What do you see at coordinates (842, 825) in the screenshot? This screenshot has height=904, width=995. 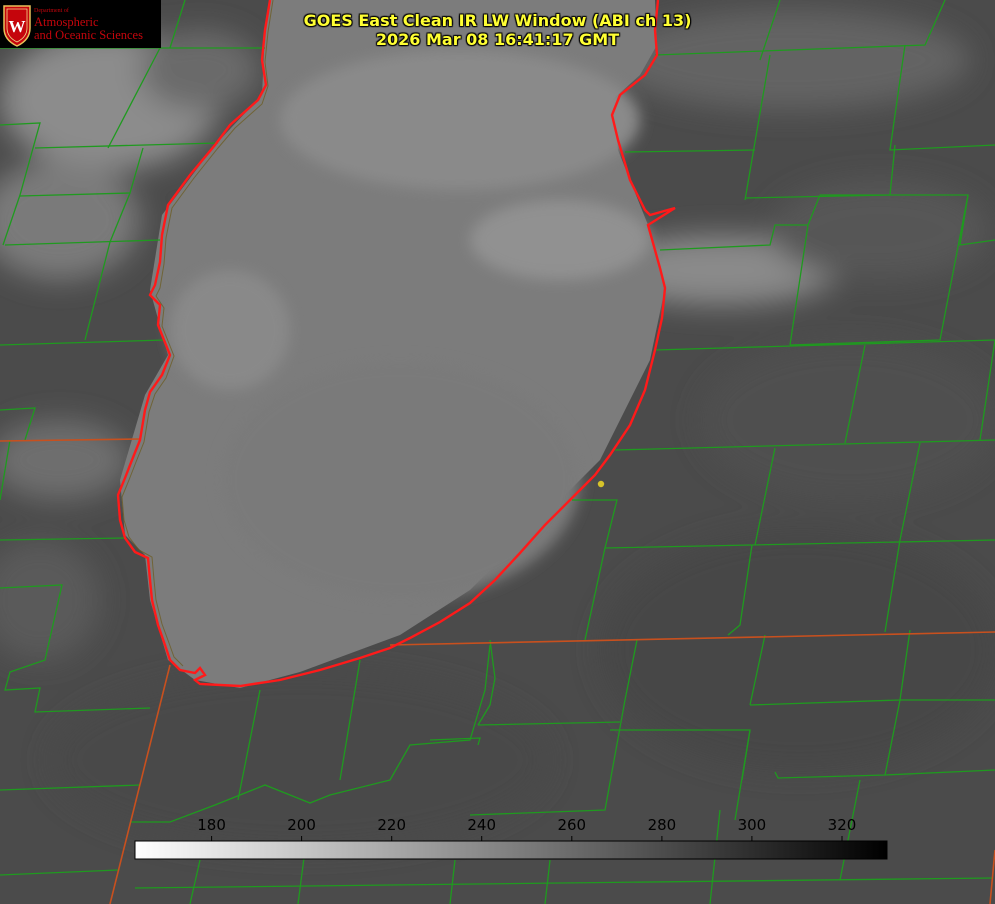 I see `colorbar-tick-label: 320` at bounding box center [842, 825].